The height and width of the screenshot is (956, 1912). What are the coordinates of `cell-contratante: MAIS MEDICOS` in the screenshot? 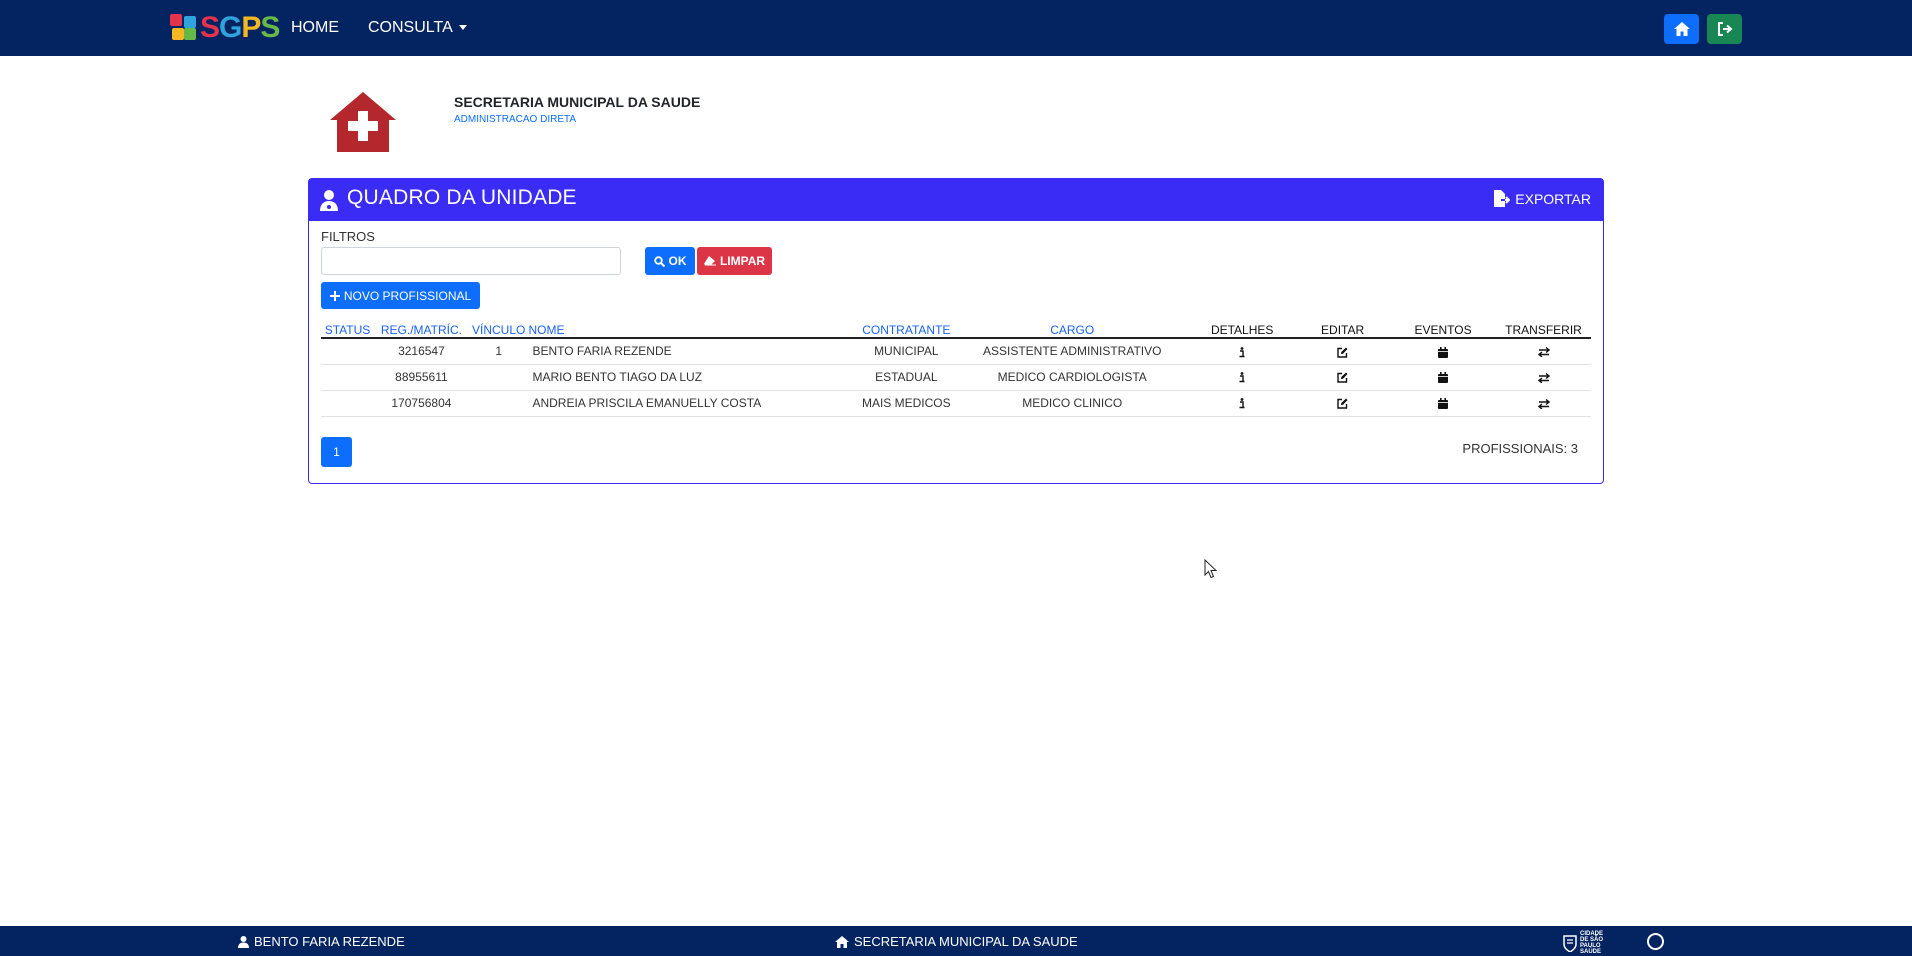 It's located at (906, 403).